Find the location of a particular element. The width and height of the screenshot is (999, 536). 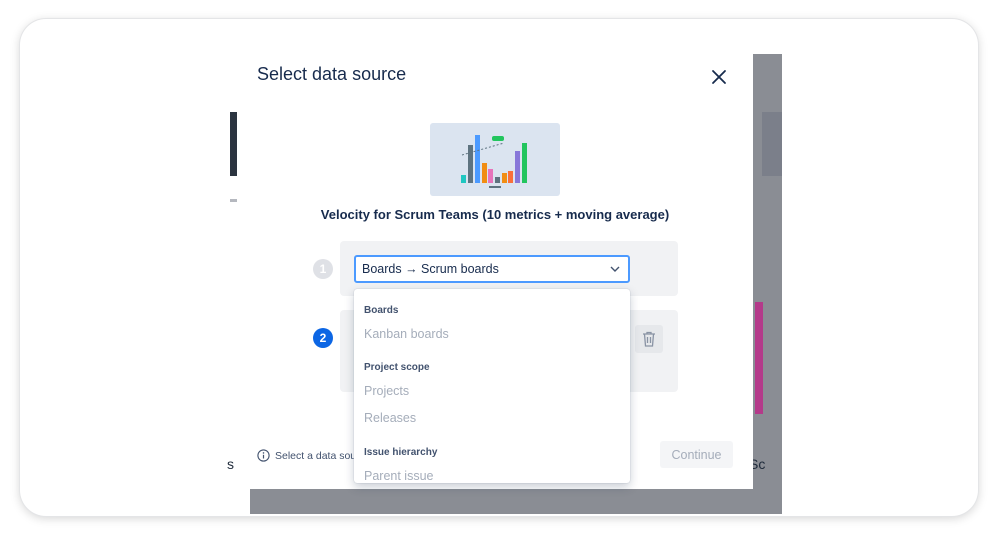

option-kanban-boards: Kanban boards is located at coordinates (406, 334).